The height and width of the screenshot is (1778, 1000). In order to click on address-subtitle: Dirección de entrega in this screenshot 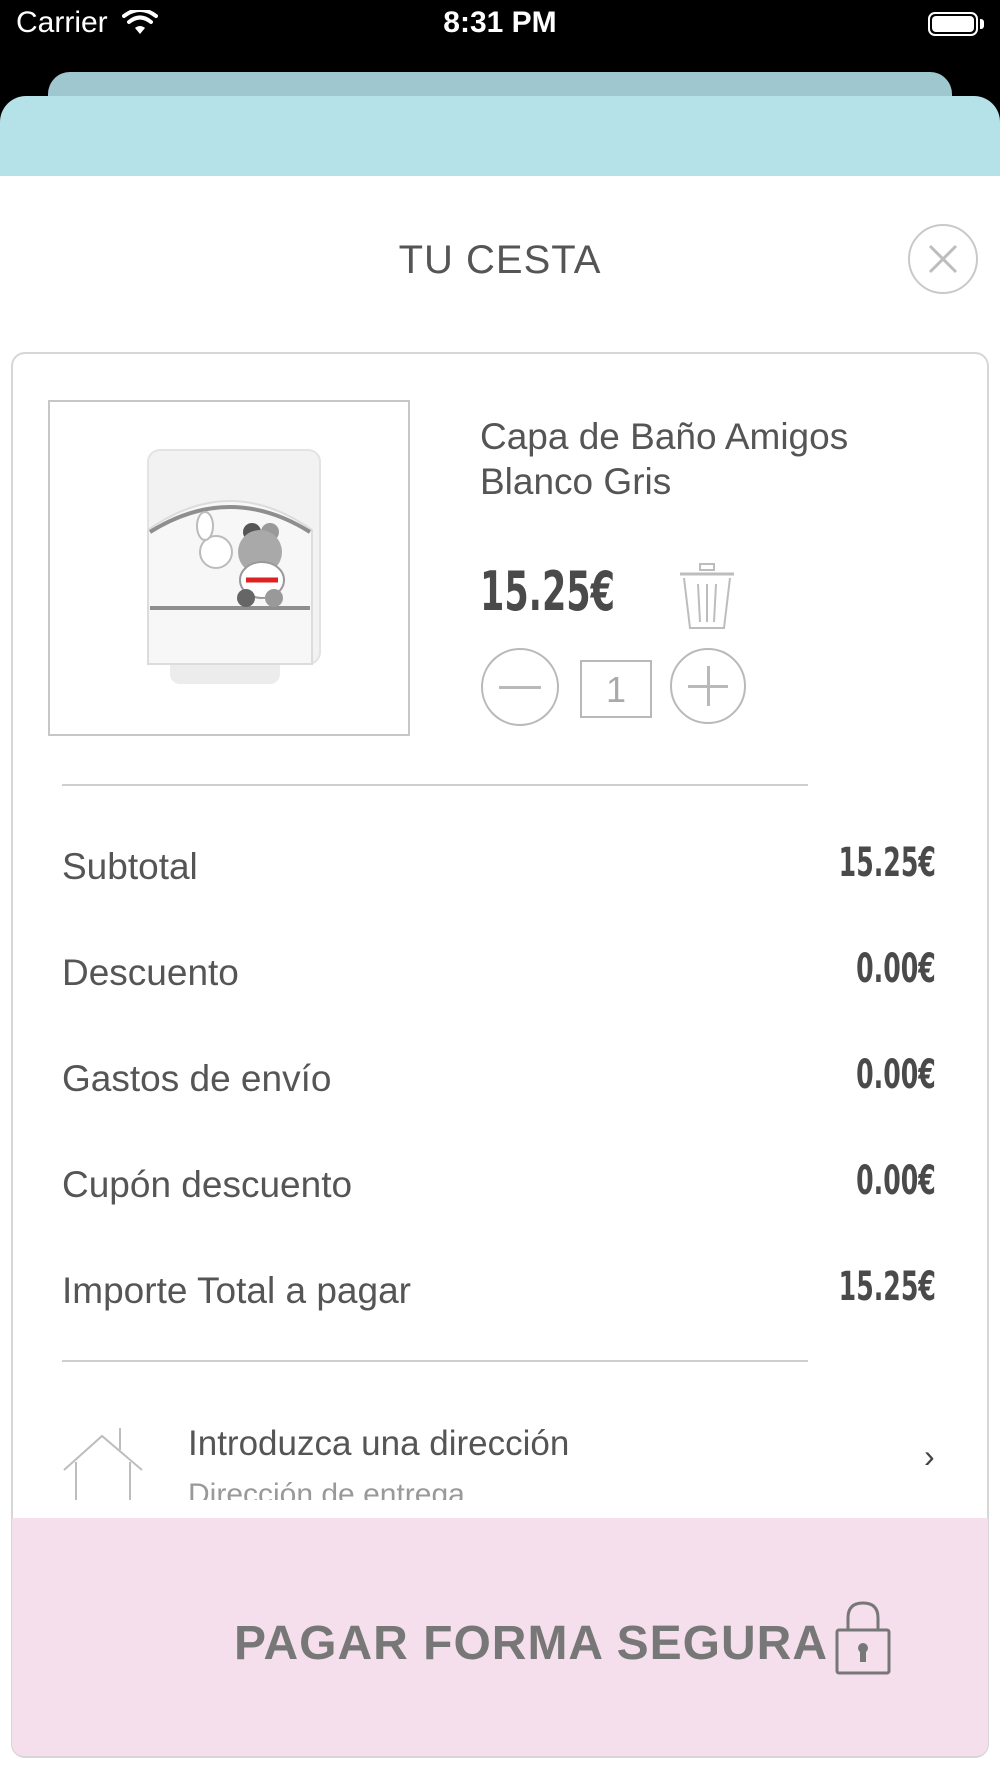, I will do `click(326, 1489)`.